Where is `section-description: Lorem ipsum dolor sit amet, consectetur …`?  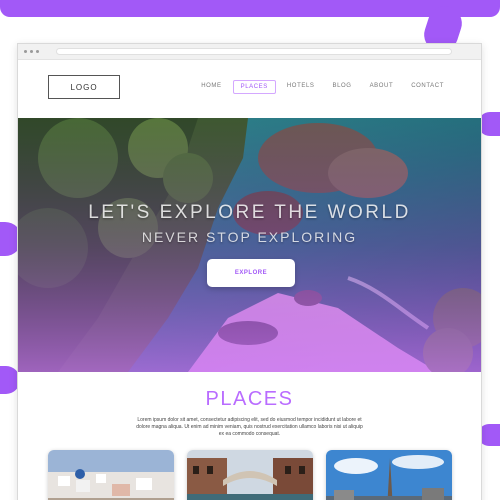 section-description: Lorem ipsum dolor sit amet, consectetur … is located at coordinates (249, 427).